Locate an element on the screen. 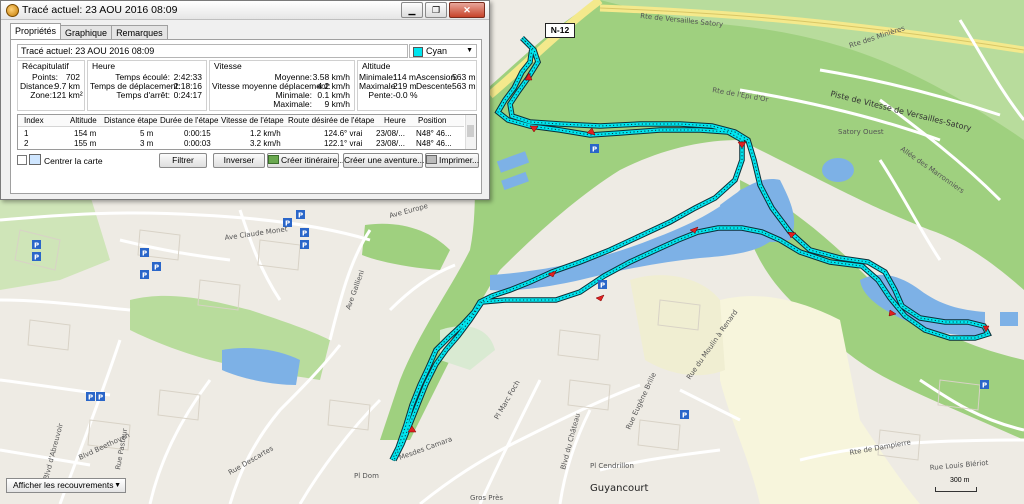 The image size is (1024, 504). column-header: Altitude is located at coordinates (83, 120).